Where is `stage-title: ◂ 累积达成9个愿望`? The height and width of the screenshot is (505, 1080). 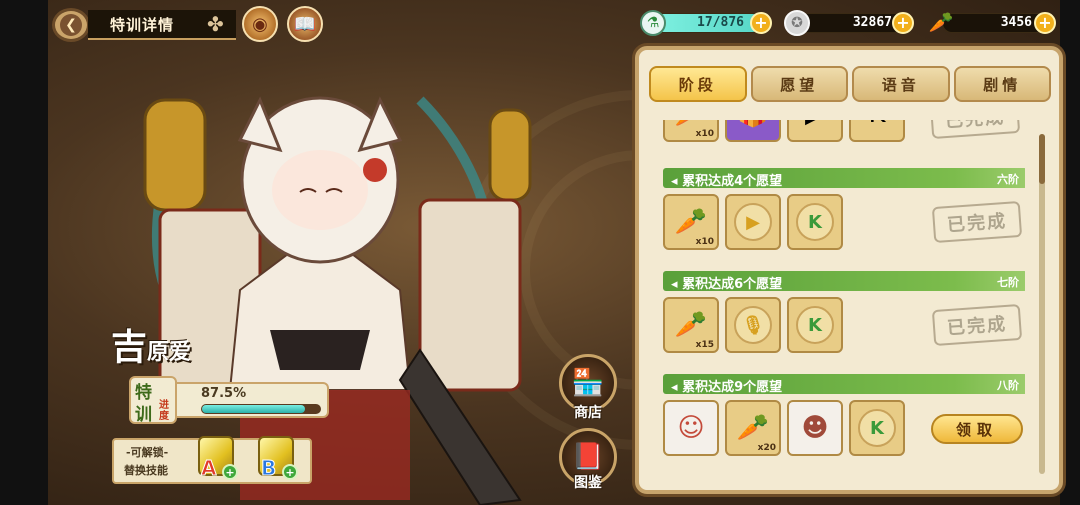 stage-title: ◂ 累积达成9个愿望 is located at coordinates (727, 387).